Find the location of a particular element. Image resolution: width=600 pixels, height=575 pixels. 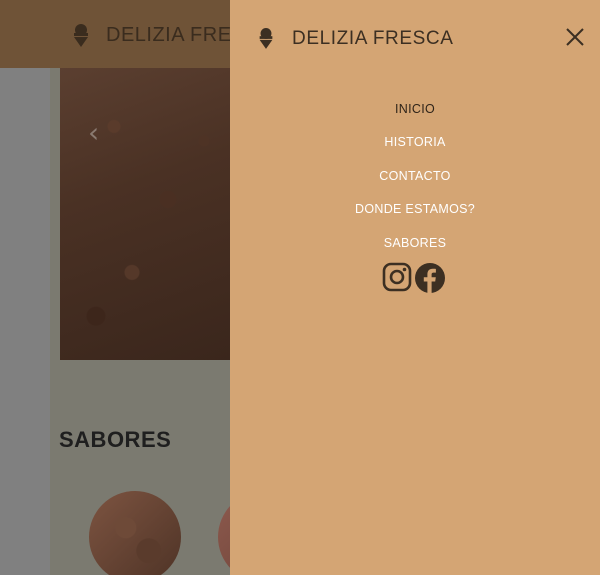

menu-link-inicio: INICIO is located at coordinates (415, 109).